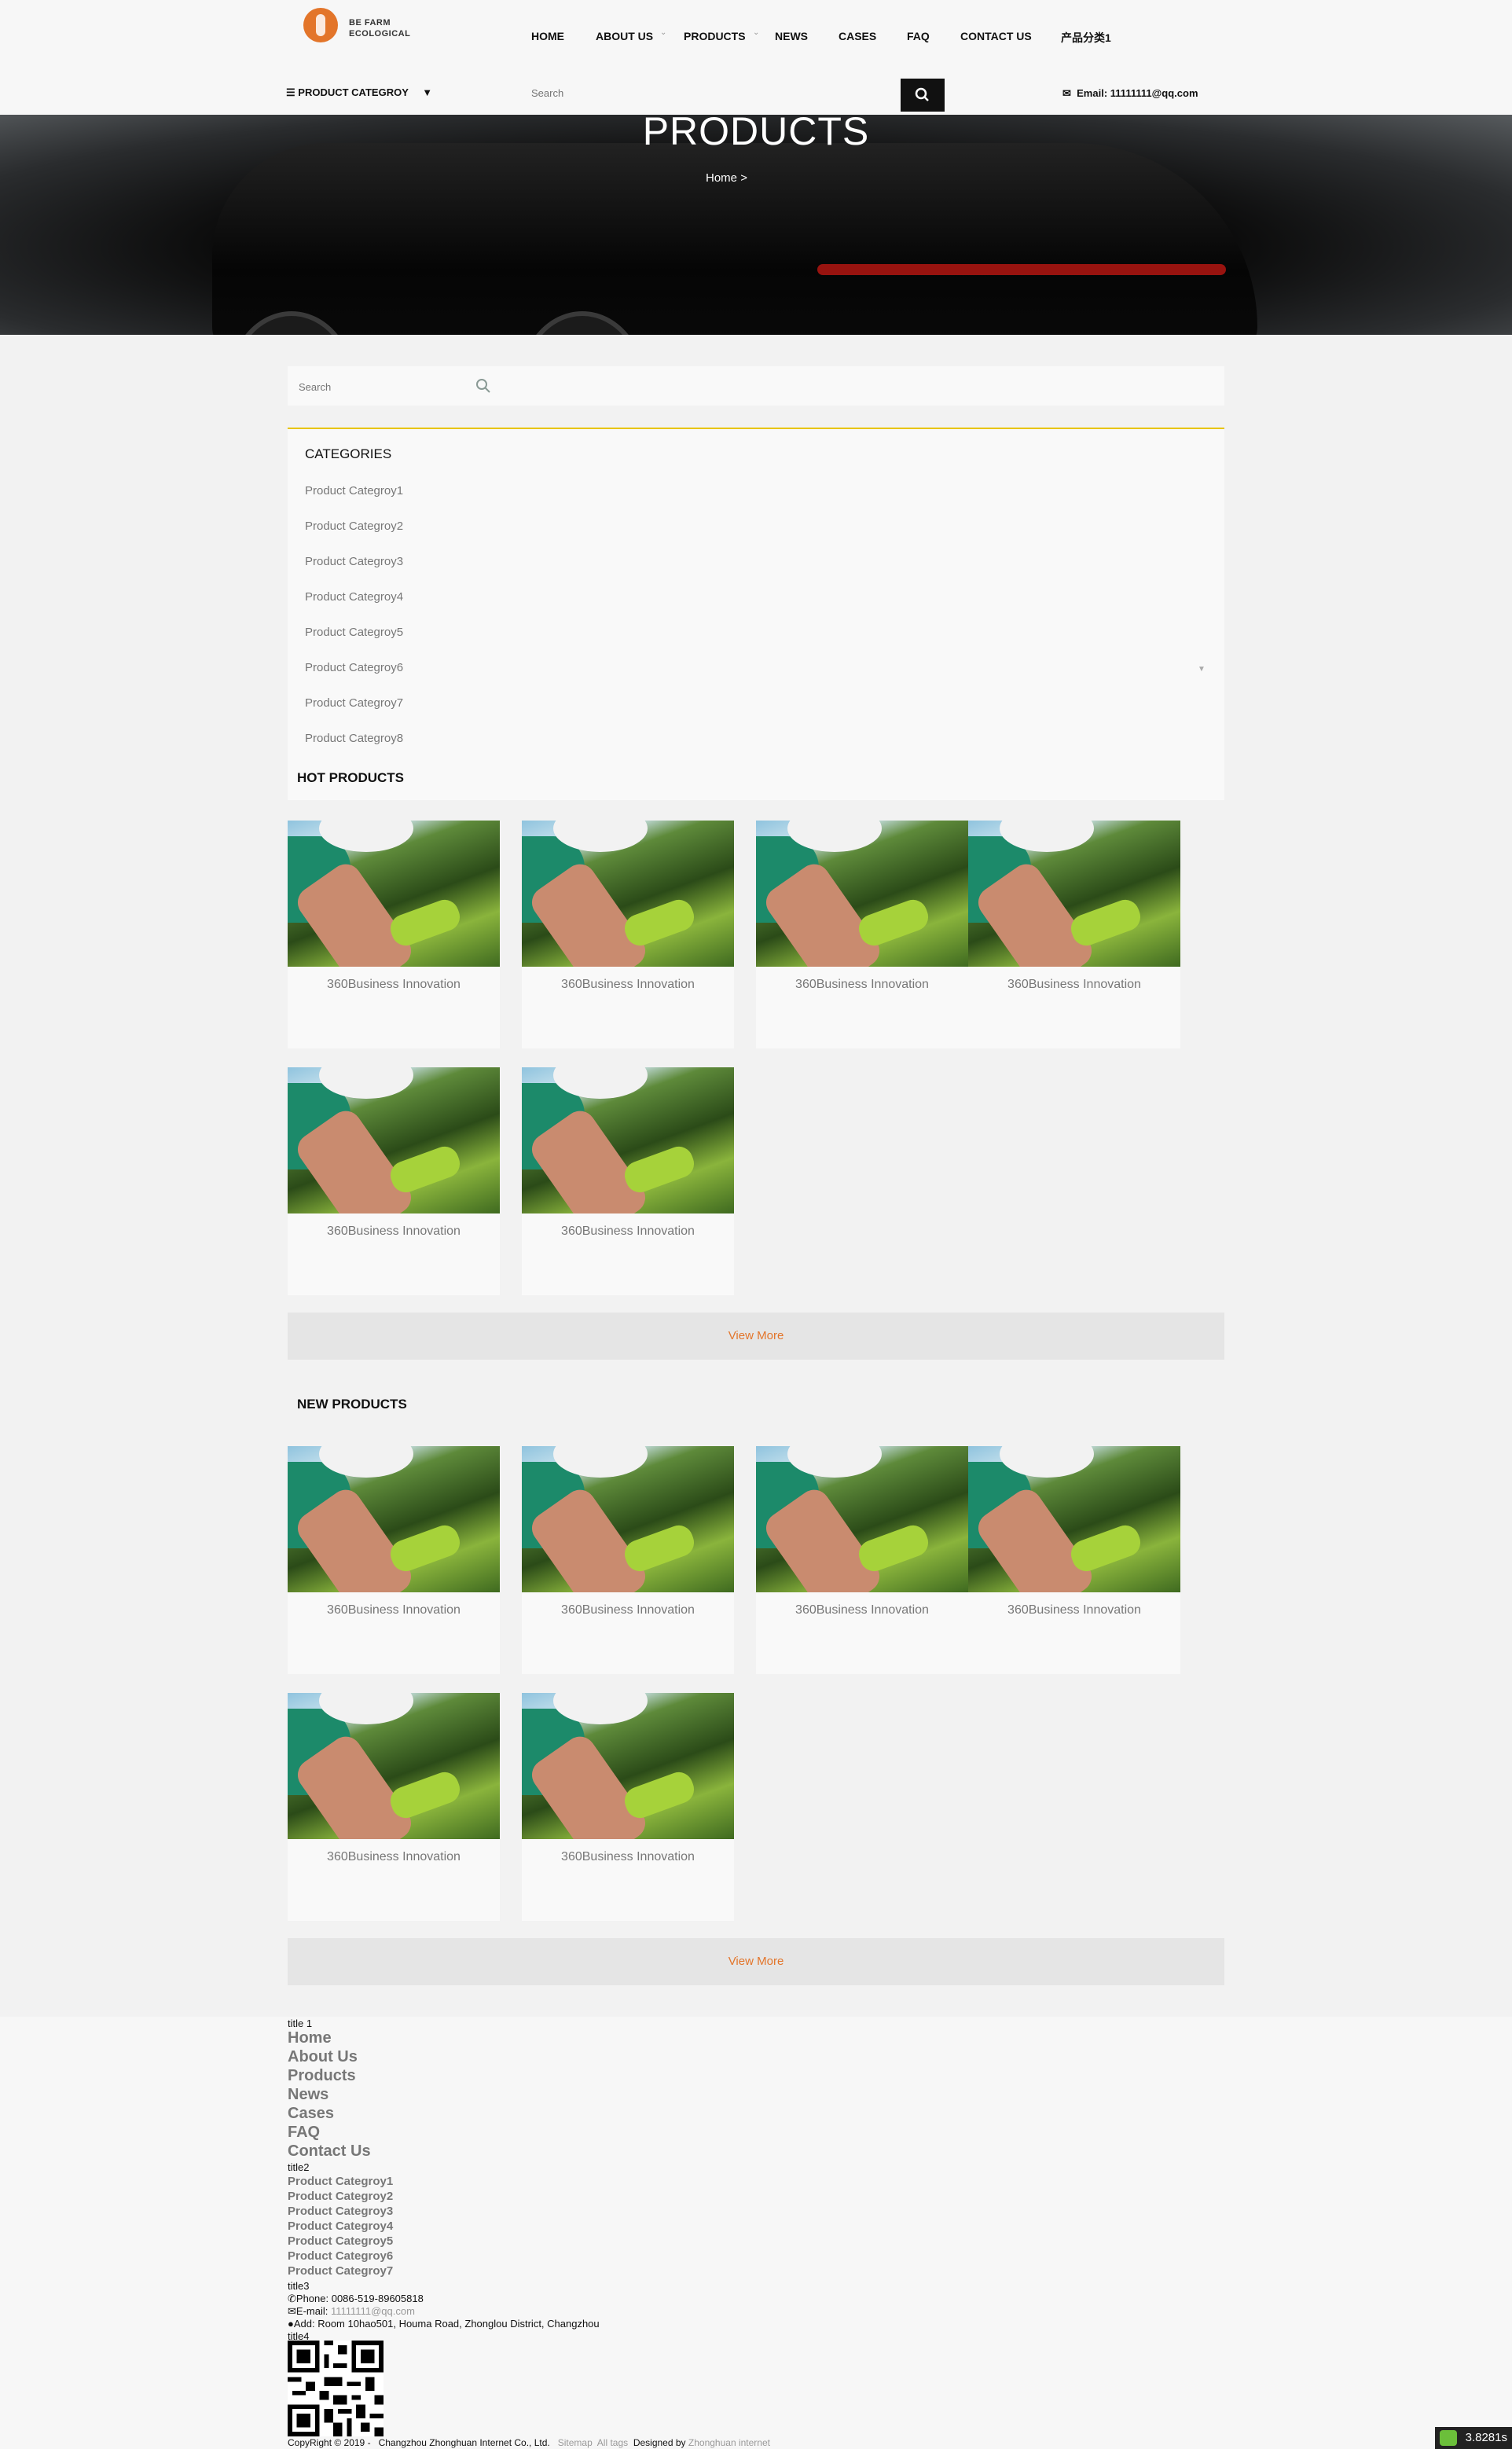 This screenshot has height=2449, width=1512. Describe the element at coordinates (380, 28) in the screenshot. I see `logo-text: BE FARM ECOLOGICAL` at that location.